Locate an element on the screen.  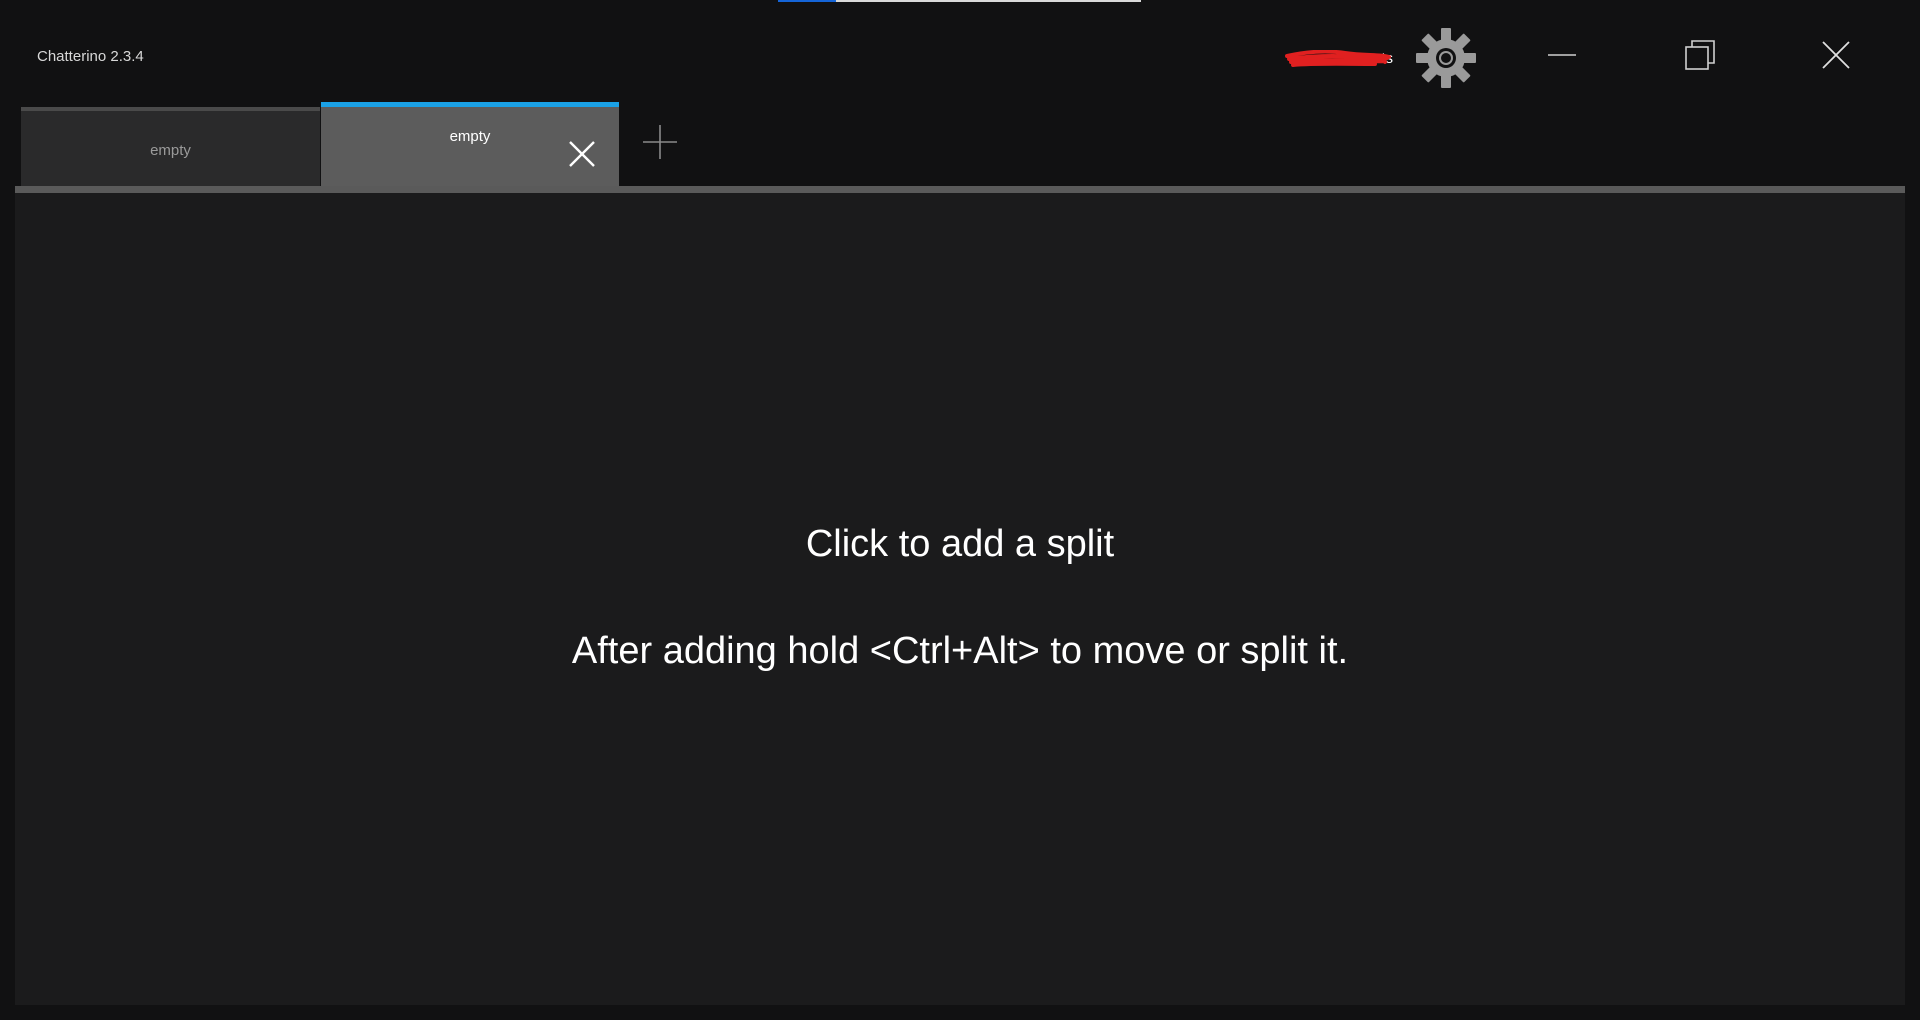
window-close-button is located at coordinates (1836, 55).